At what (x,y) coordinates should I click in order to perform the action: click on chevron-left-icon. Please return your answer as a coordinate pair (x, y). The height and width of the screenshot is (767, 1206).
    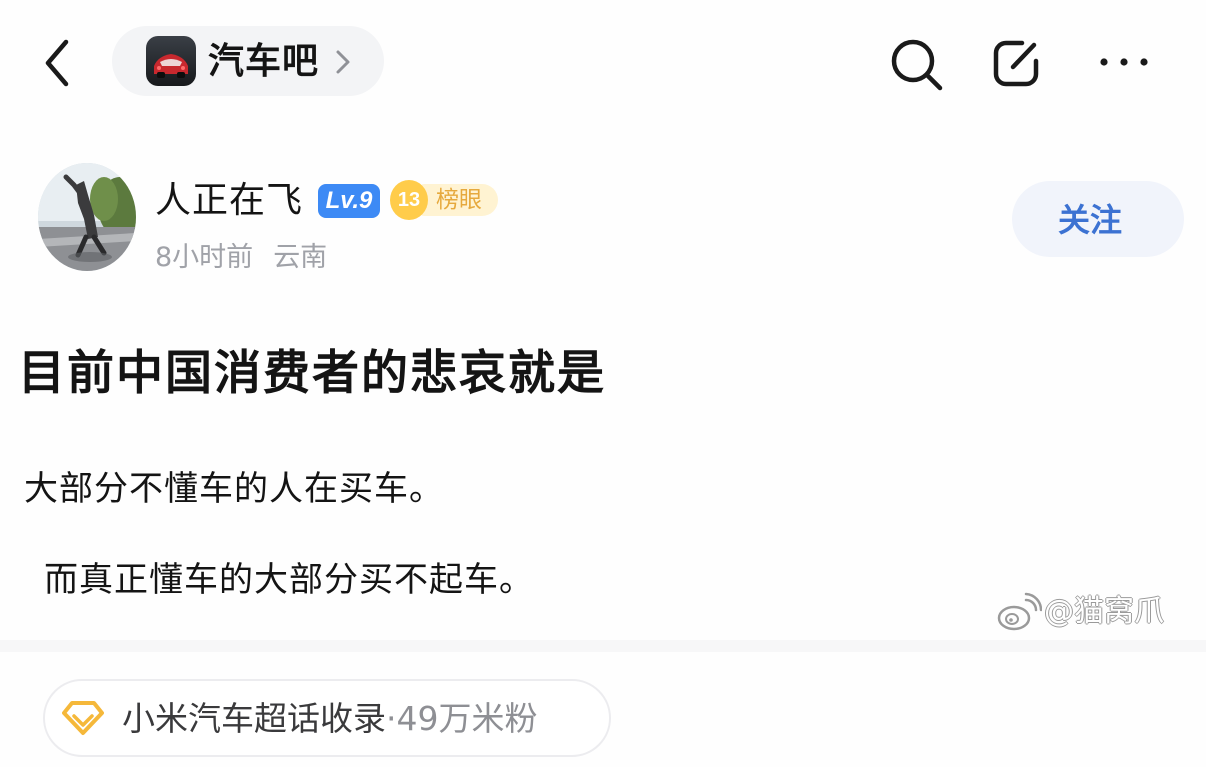
    Looking at the image, I should click on (57, 63).